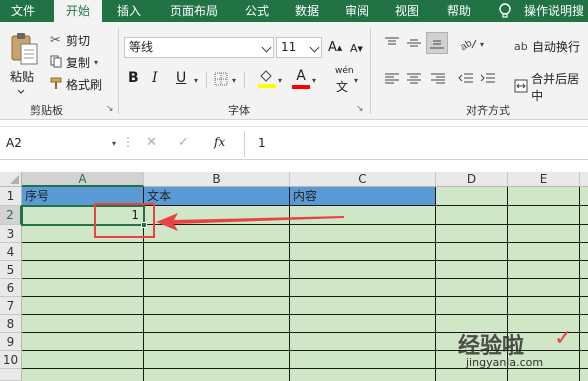 The height and width of the screenshot is (381, 588). What do you see at coordinates (257, 11) in the screenshot?
I see `tab-formulas: 公式` at bounding box center [257, 11].